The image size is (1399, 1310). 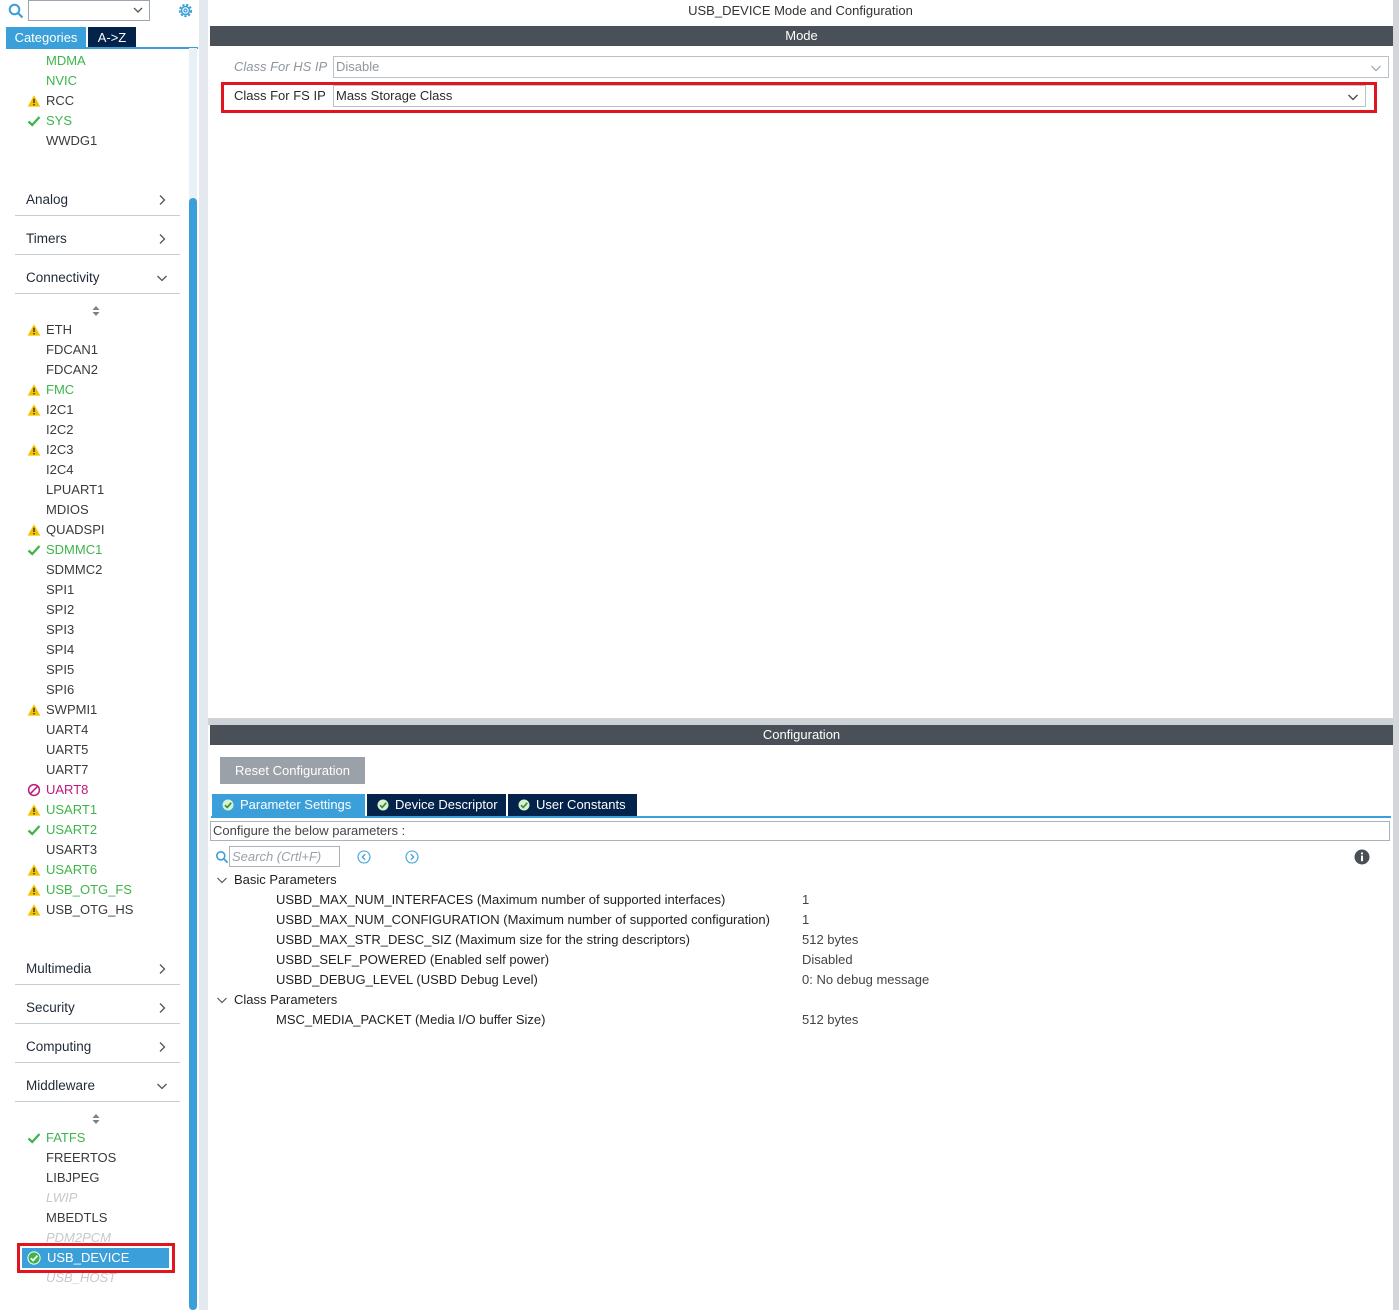 I want to click on sidebar-item-fmc: FMC, so click(x=60, y=390).